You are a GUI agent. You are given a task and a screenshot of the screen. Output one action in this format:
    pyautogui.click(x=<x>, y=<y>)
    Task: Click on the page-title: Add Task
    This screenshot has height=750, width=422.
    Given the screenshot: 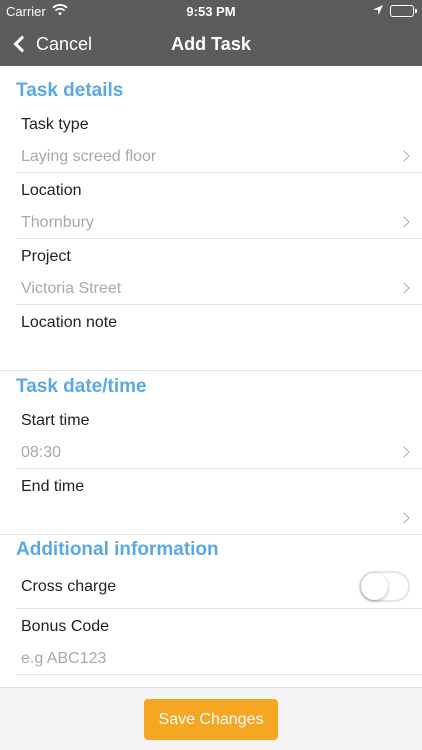 What is the action you would take?
    pyautogui.click(x=211, y=44)
    